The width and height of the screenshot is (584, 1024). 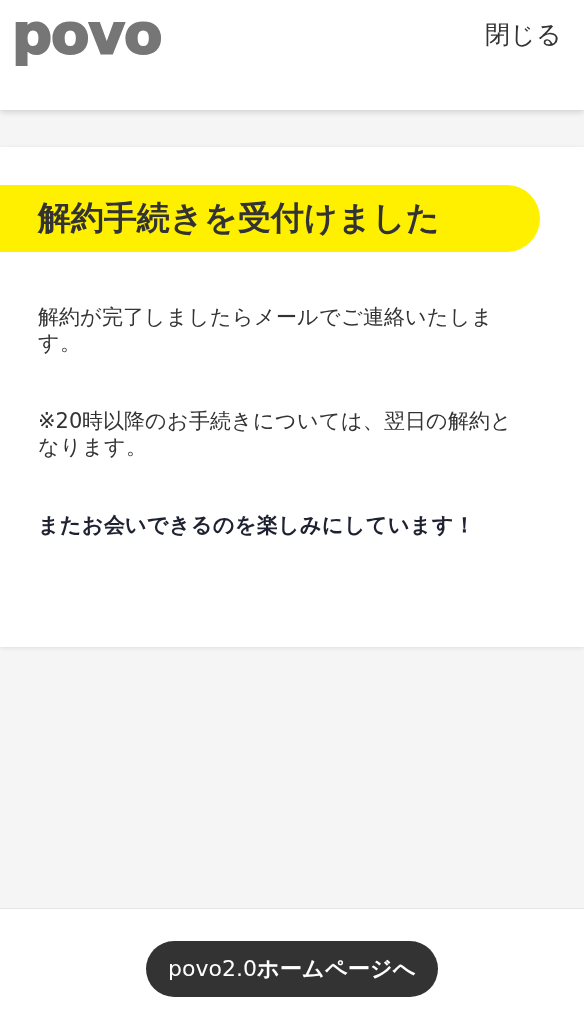 What do you see at coordinates (276, 434) in the screenshot?
I see `message-text: ※20時以降のお手続きについては、翌日の解約となります。` at bounding box center [276, 434].